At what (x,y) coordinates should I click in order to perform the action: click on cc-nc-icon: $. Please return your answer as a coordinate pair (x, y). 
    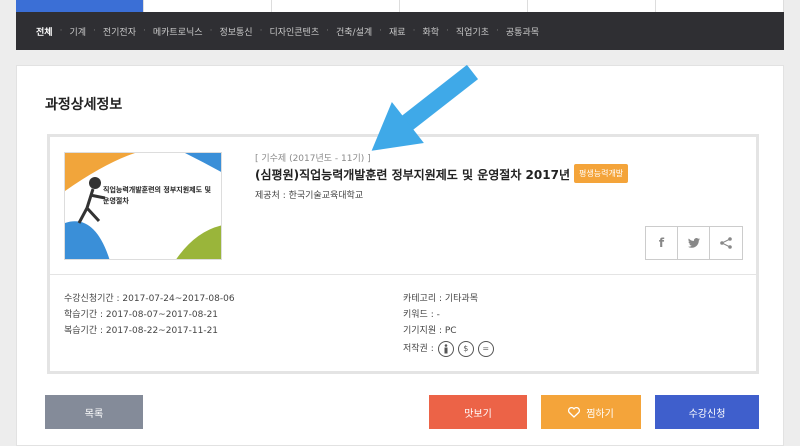
    Looking at the image, I should click on (465, 349).